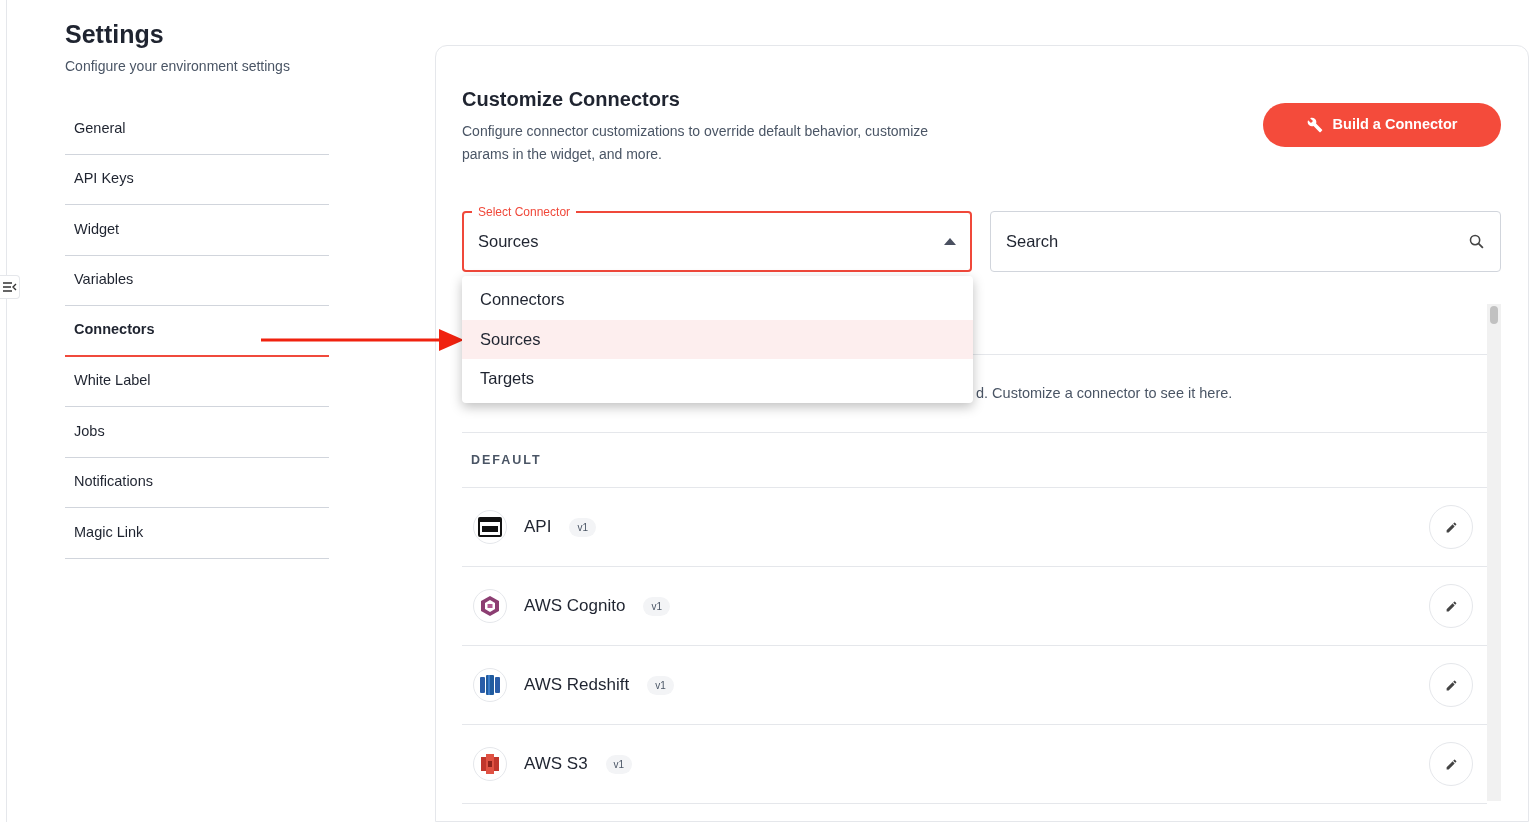 This screenshot has height=822, width=1530. Describe the element at coordinates (178, 66) in the screenshot. I see `settings-subtitle: Configure your environment settings` at that location.